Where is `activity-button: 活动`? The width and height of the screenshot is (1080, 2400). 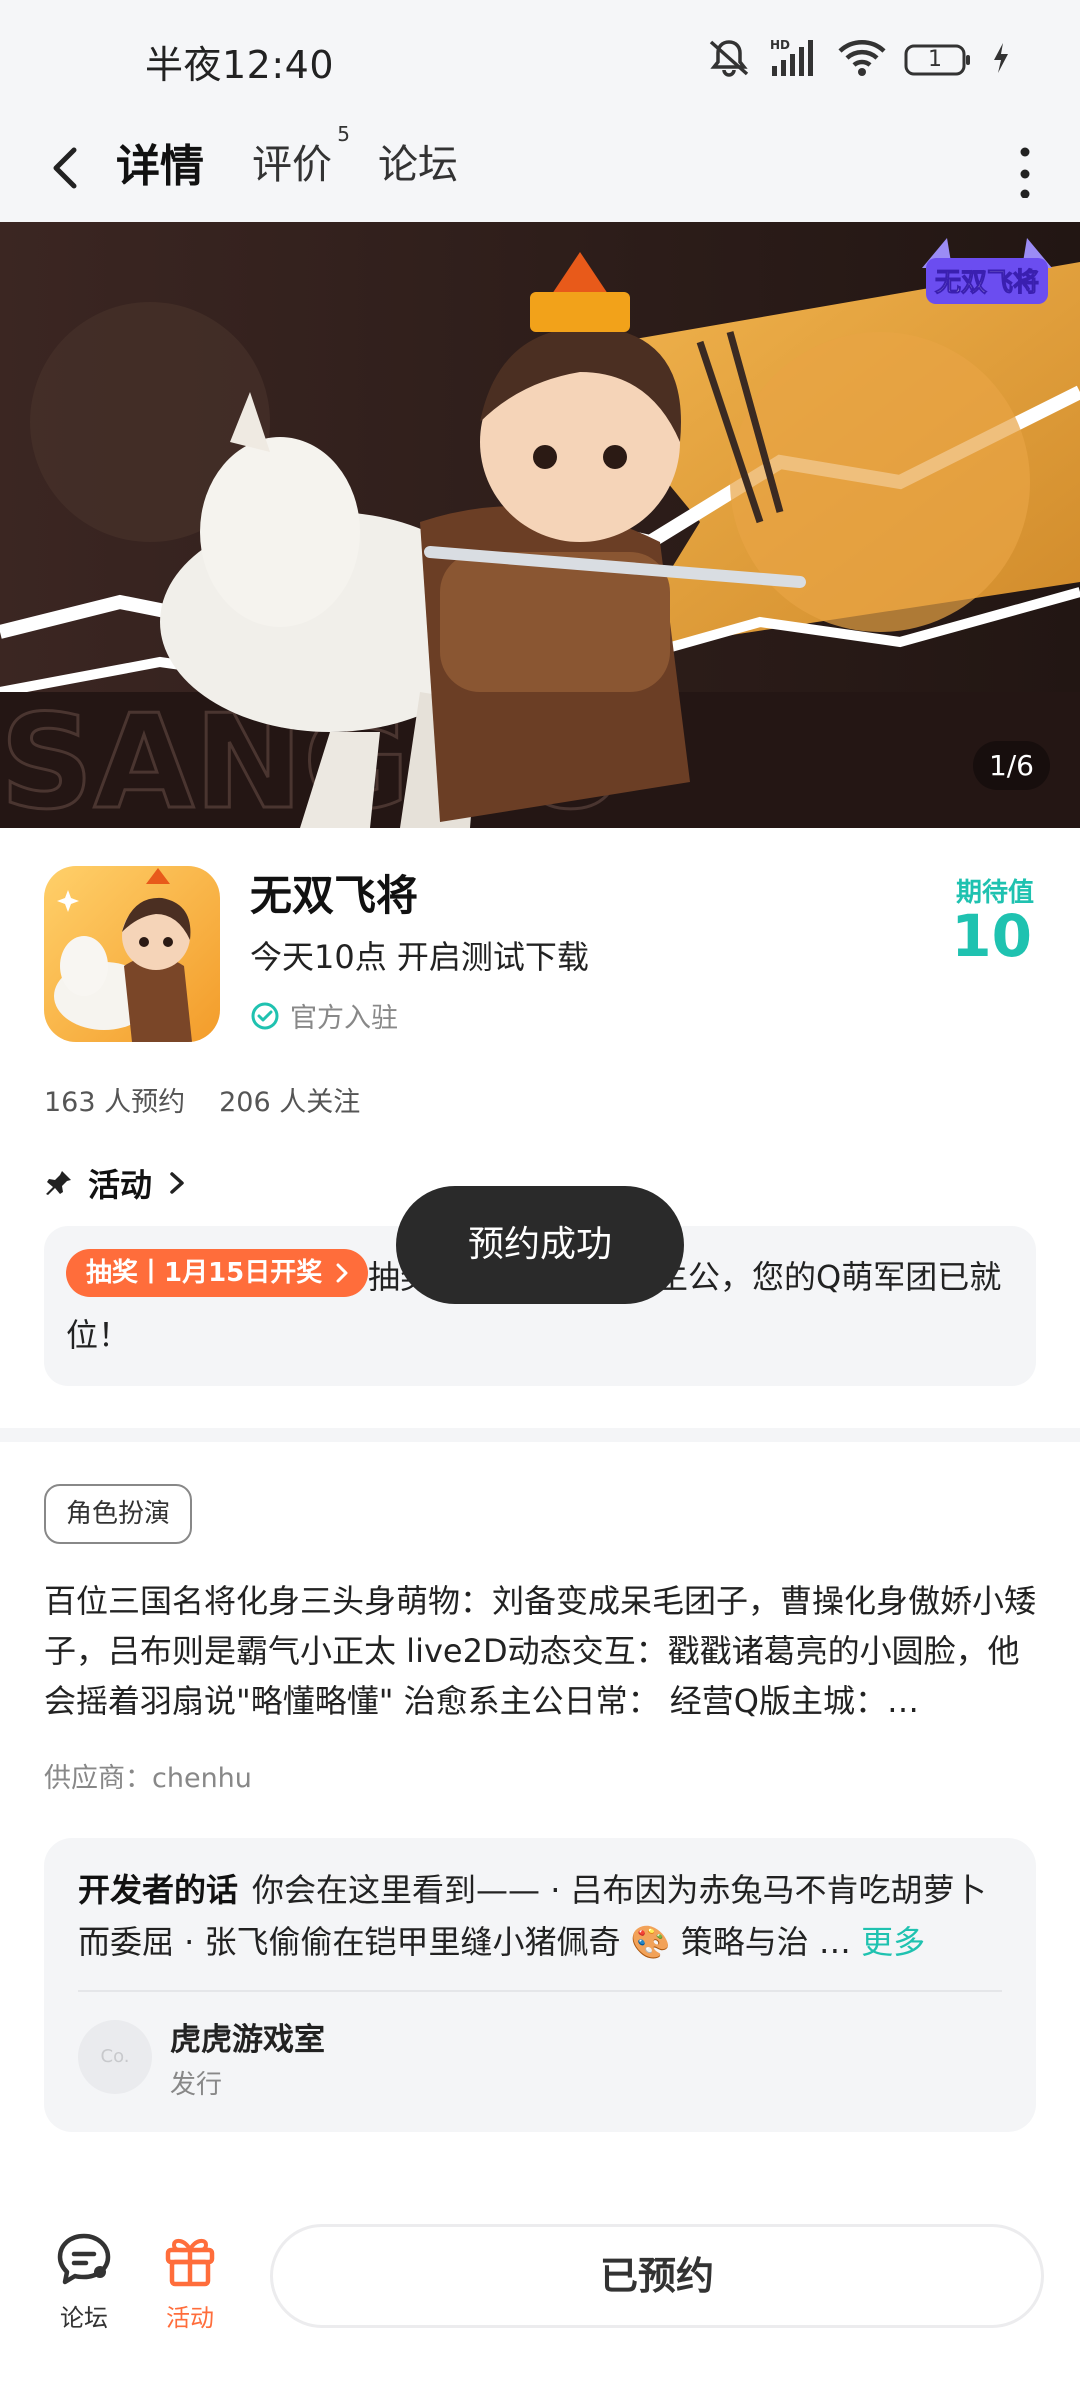
activity-button: 活动 is located at coordinates (190, 2281).